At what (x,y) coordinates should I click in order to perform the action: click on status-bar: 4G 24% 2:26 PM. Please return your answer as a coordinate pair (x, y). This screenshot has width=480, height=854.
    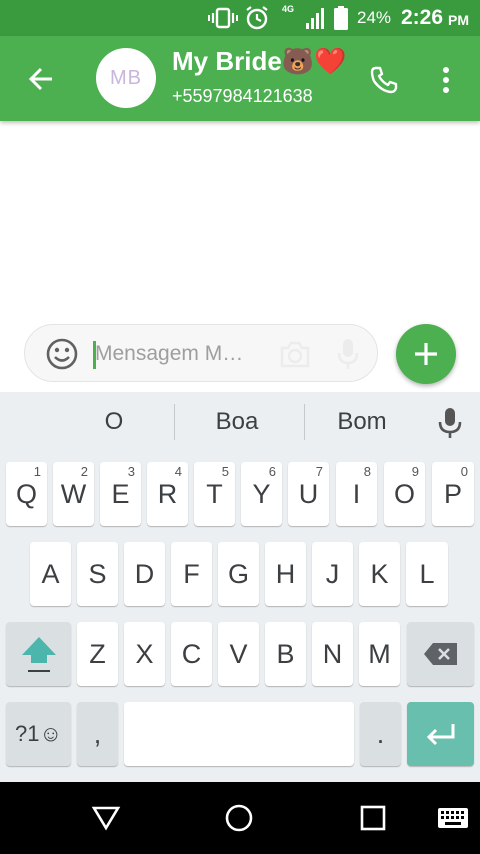
    Looking at the image, I should click on (240, 18).